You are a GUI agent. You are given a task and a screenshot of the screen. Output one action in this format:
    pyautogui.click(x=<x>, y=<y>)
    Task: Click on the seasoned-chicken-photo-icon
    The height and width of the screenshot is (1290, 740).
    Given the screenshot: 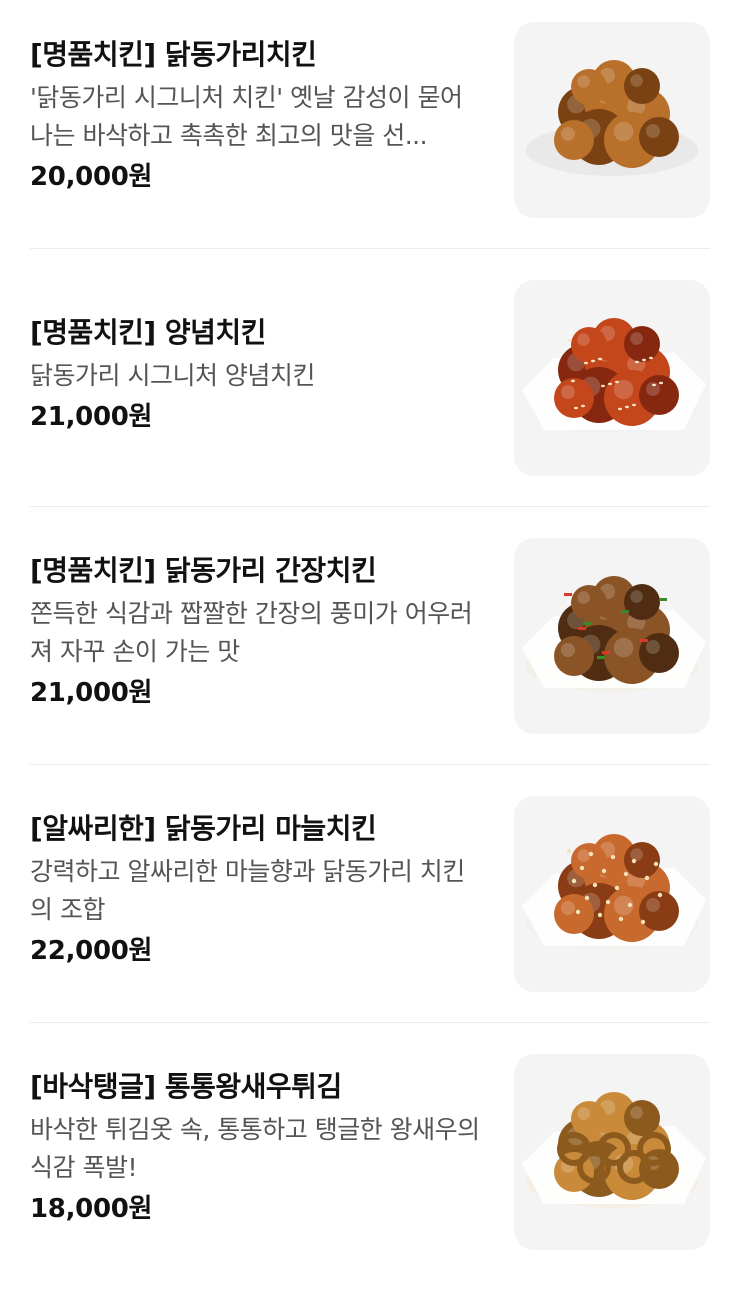 What is the action you would take?
    pyautogui.click(x=614, y=376)
    